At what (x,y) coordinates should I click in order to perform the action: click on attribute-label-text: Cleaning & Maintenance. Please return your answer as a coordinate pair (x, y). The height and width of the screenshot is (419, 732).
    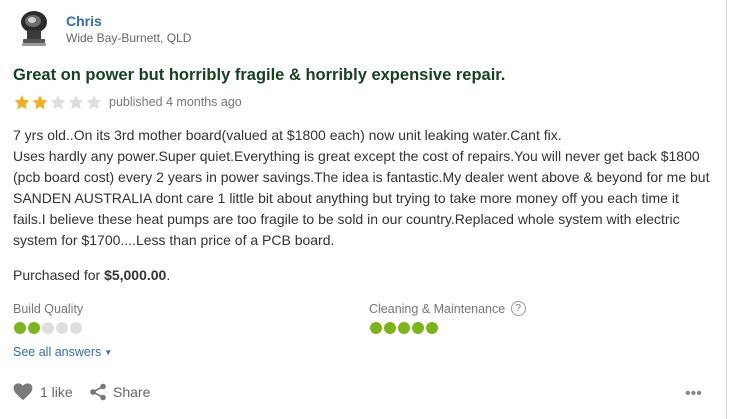
    Looking at the image, I should click on (437, 309).